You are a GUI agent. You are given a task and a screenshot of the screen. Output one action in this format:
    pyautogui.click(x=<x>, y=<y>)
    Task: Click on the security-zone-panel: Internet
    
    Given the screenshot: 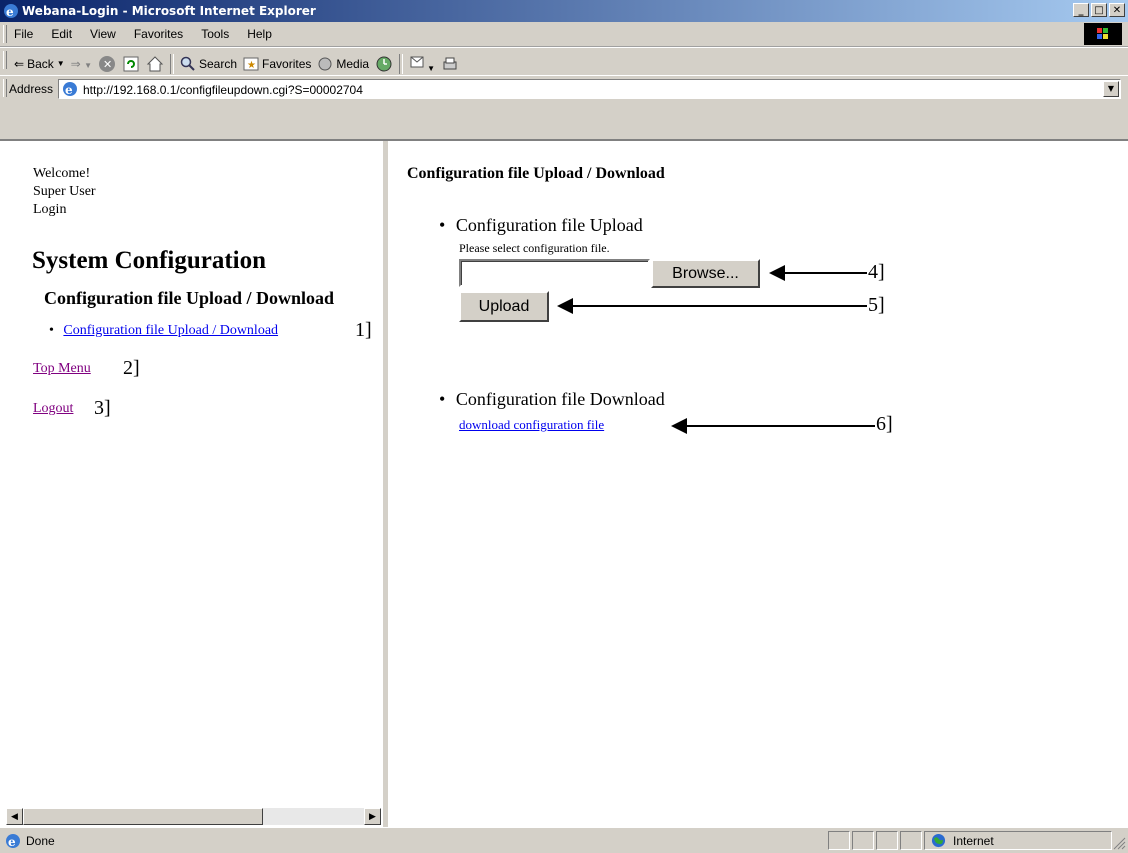 What is the action you would take?
    pyautogui.click(x=1018, y=840)
    